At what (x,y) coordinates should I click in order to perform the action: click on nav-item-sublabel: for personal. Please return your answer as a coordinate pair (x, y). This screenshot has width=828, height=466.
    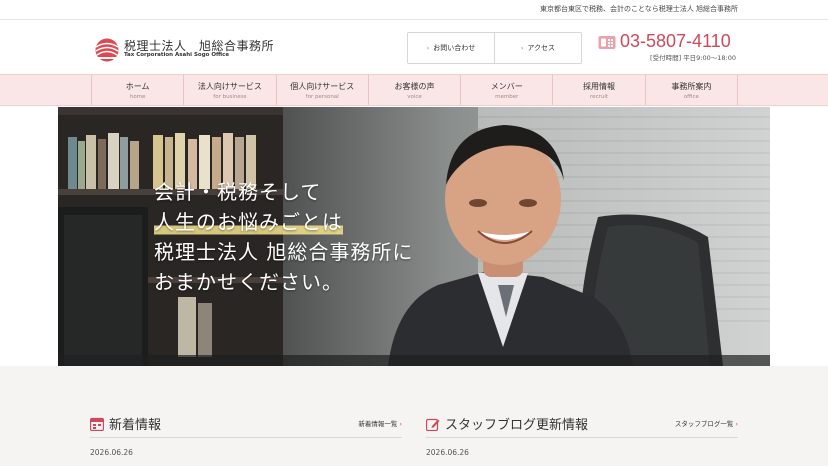
    Looking at the image, I should click on (322, 97).